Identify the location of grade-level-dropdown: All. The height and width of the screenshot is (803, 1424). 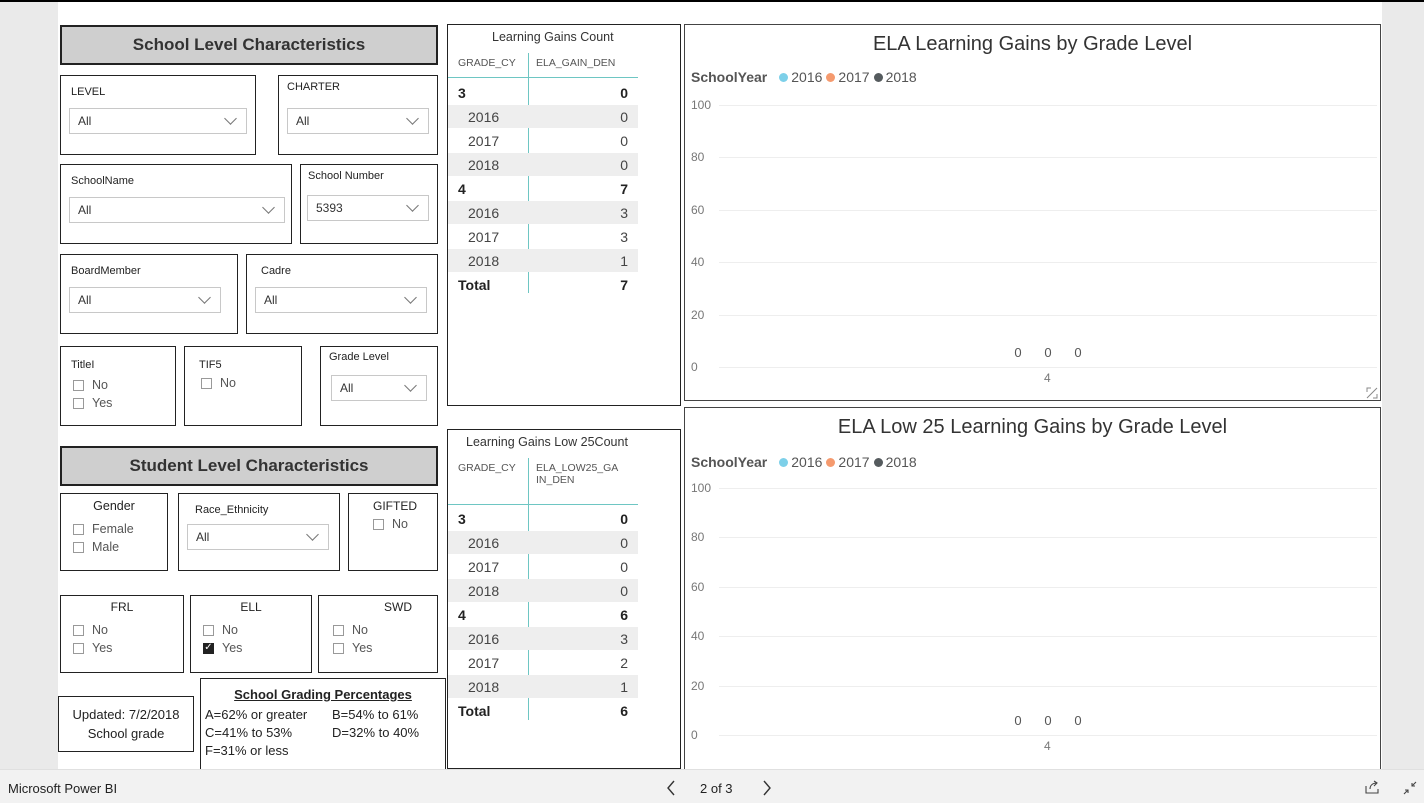
(379, 388).